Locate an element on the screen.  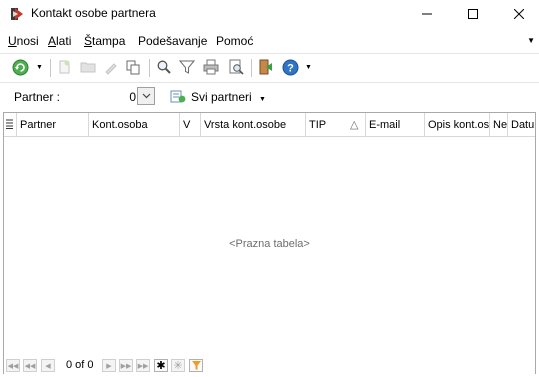
close-button is located at coordinates (517, 14).